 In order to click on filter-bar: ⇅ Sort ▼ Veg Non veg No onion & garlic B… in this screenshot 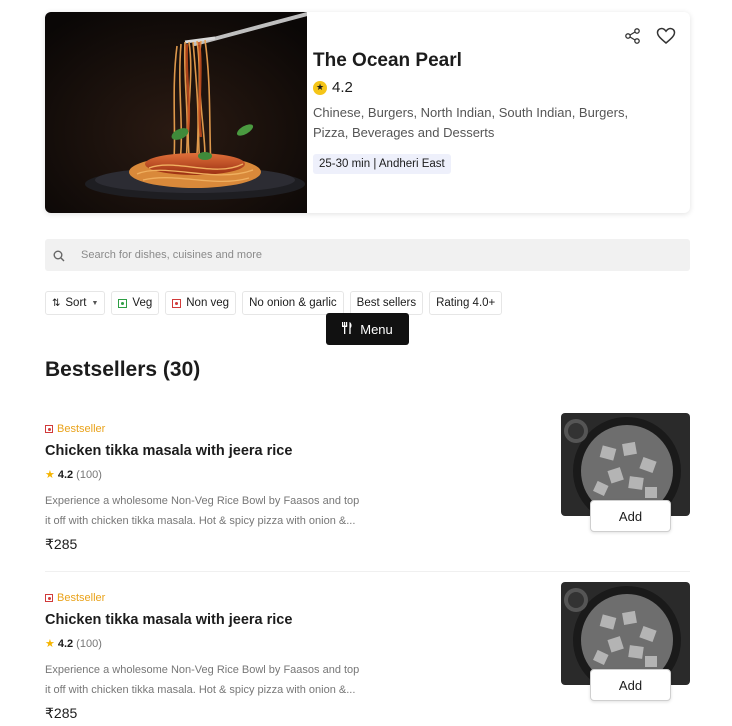, I will do `click(274, 303)`.